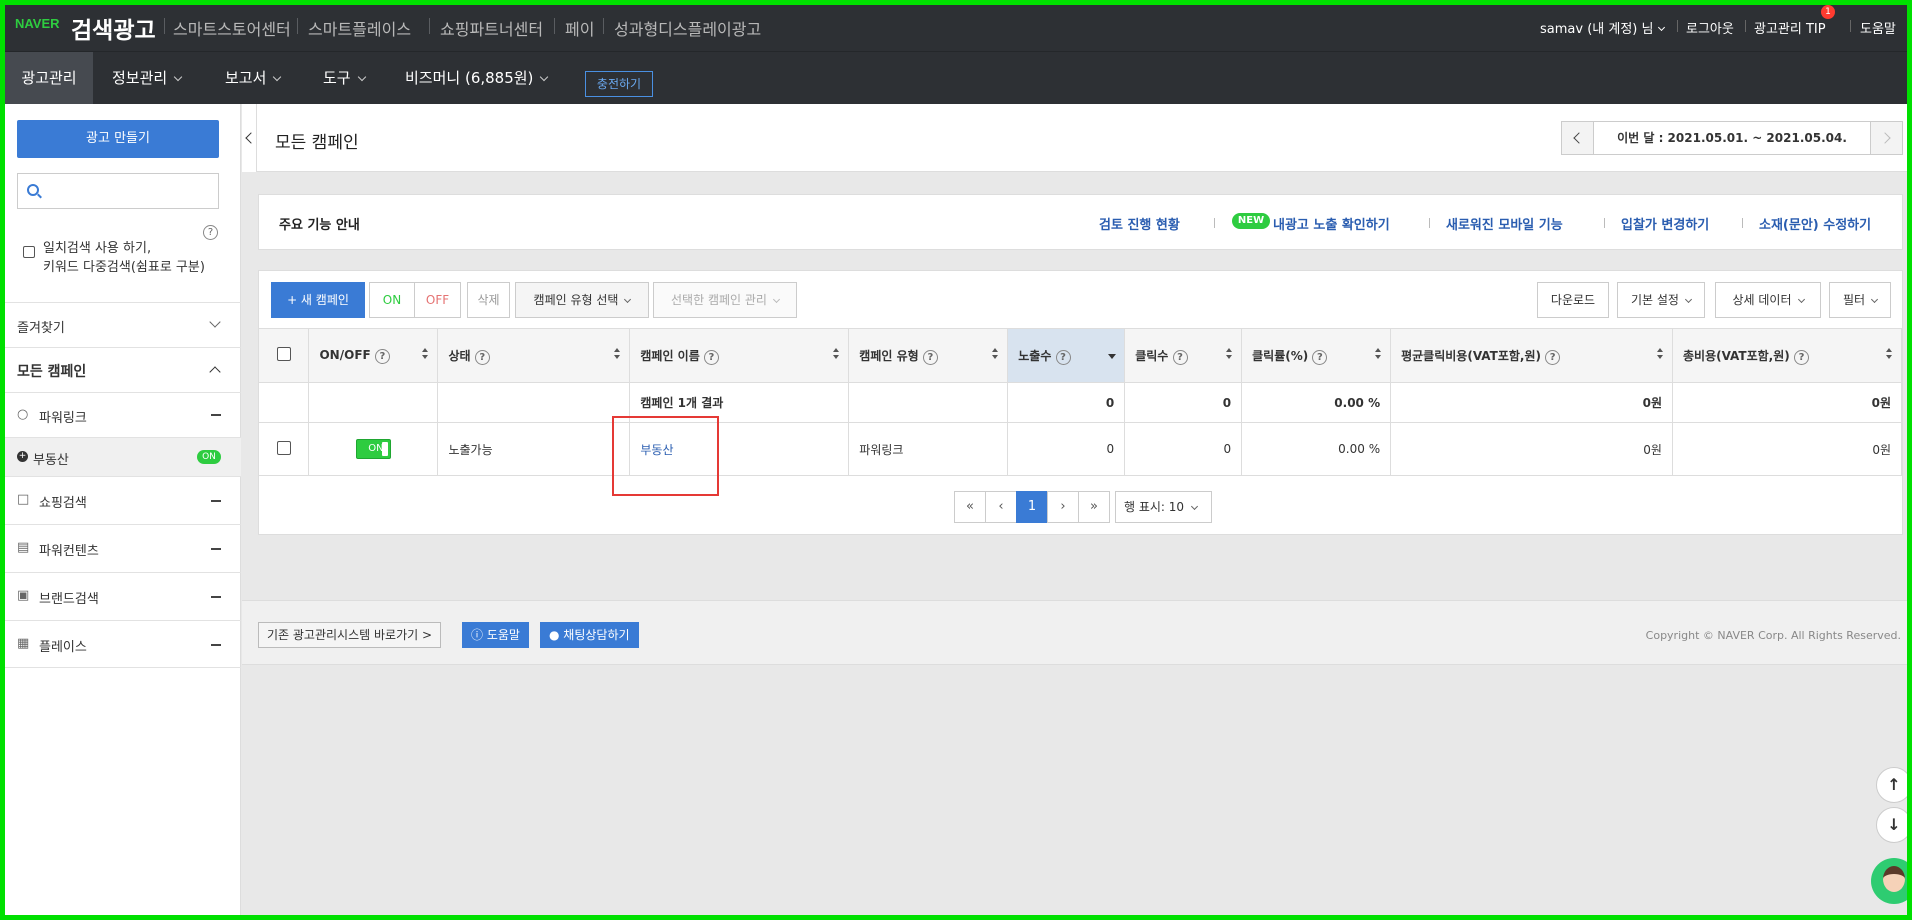 The height and width of the screenshot is (920, 1912). What do you see at coordinates (123, 456) in the screenshot?
I see `sidebar-campaign-item: + 부동산 ON` at bounding box center [123, 456].